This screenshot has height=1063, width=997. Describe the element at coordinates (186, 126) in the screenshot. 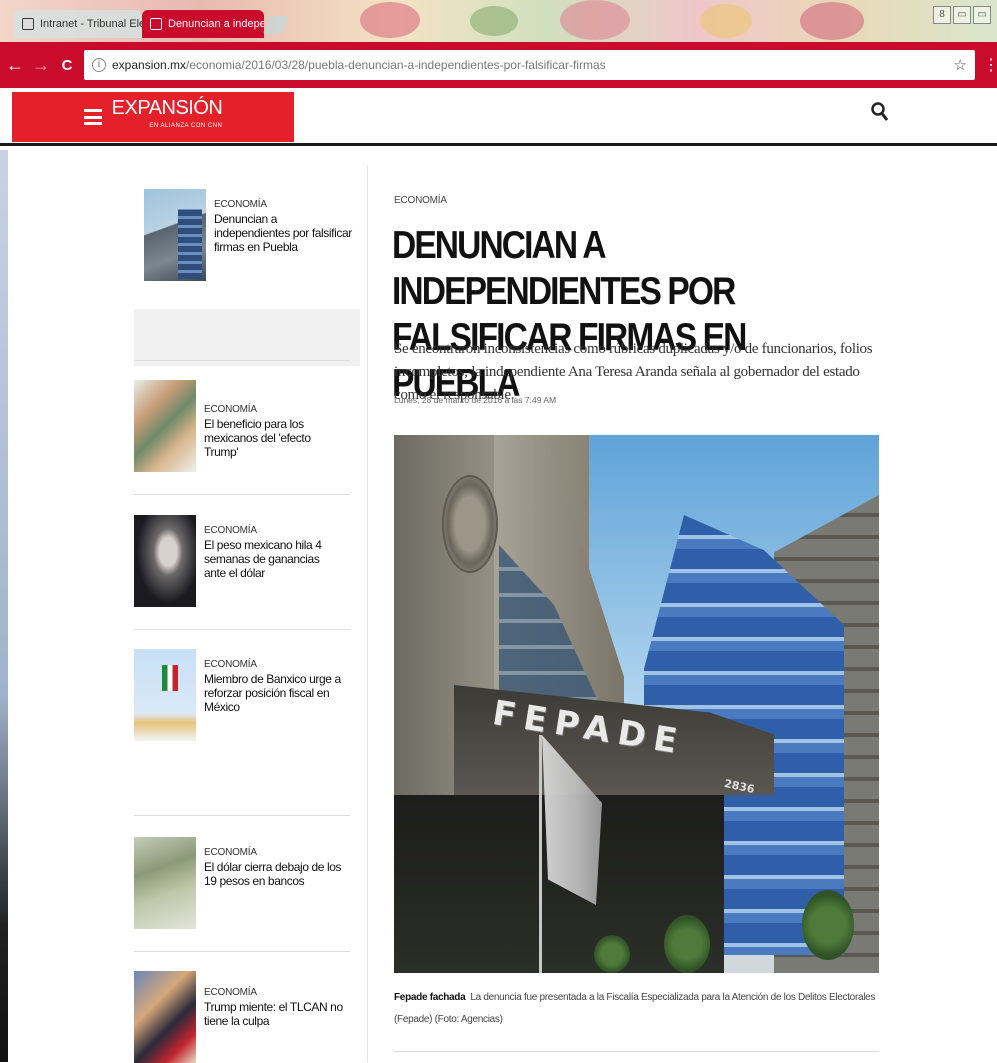

I see `logo-subtext: EN ALIANZA CON CNN` at that location.